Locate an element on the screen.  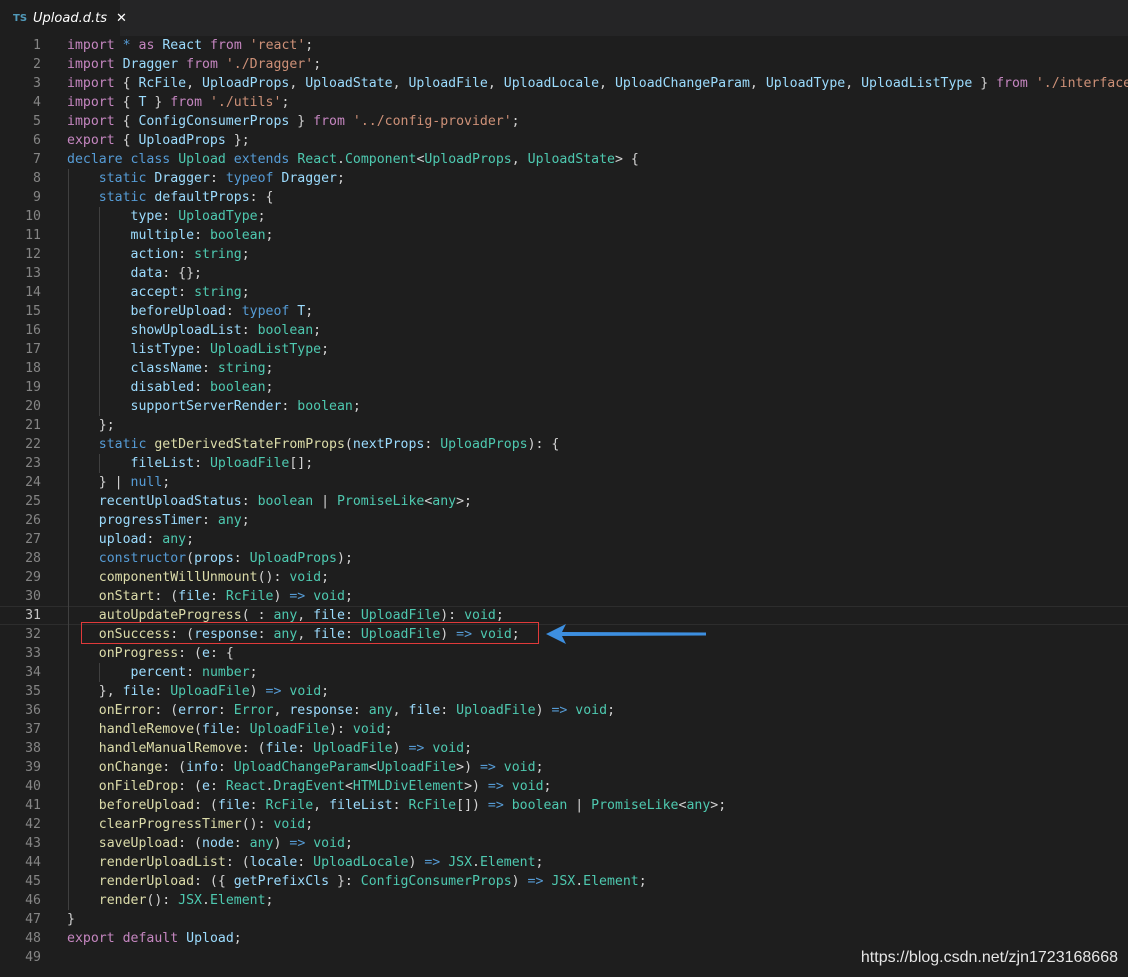
code-token: { is located at coordinates (126, 102).